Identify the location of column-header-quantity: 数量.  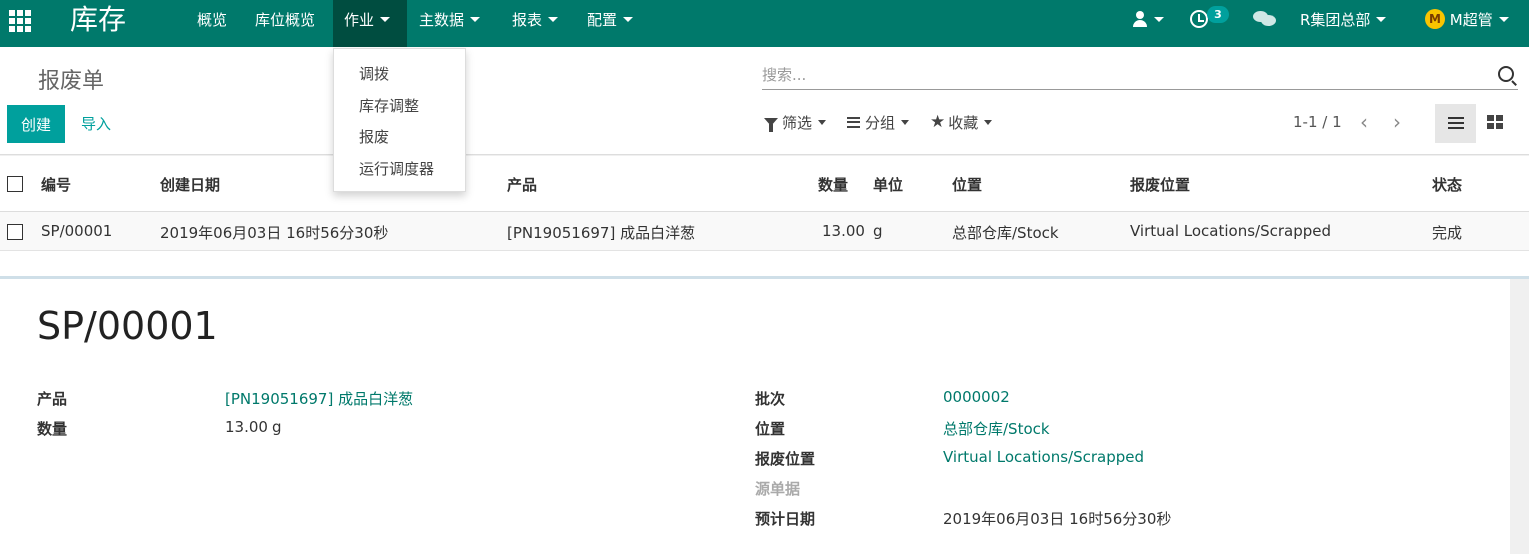
(833, 184).